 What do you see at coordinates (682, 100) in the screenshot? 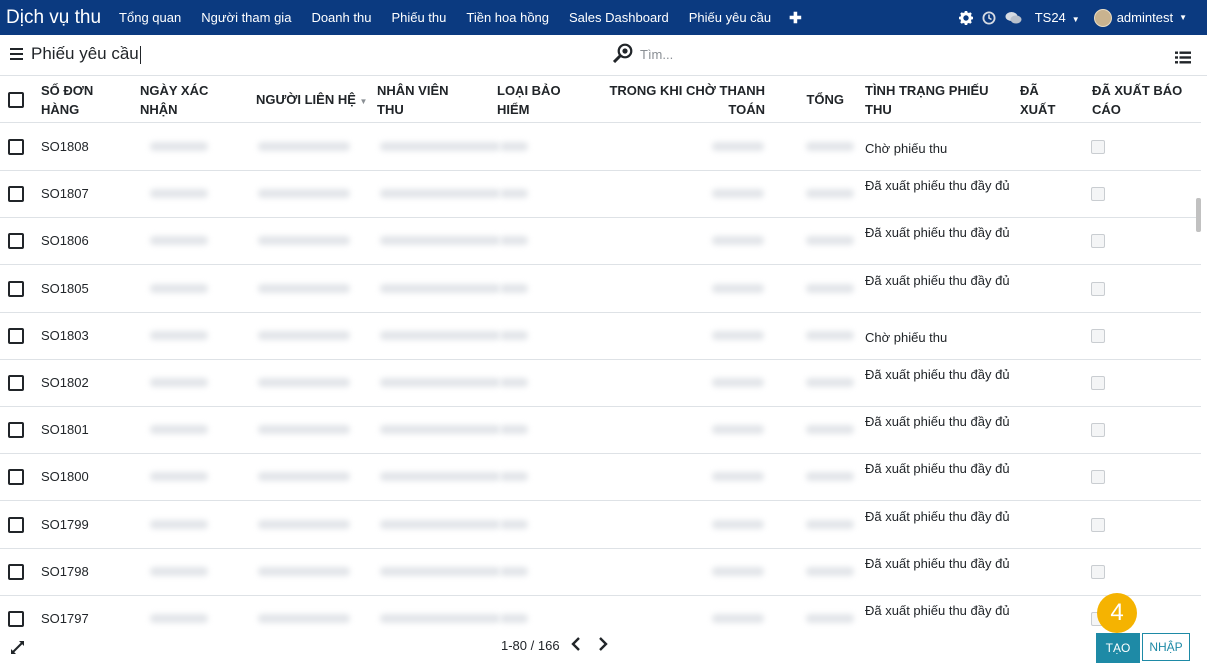
I see `header-pending: Trong khi chờ thanh toán` at bounding box center [682, 100].